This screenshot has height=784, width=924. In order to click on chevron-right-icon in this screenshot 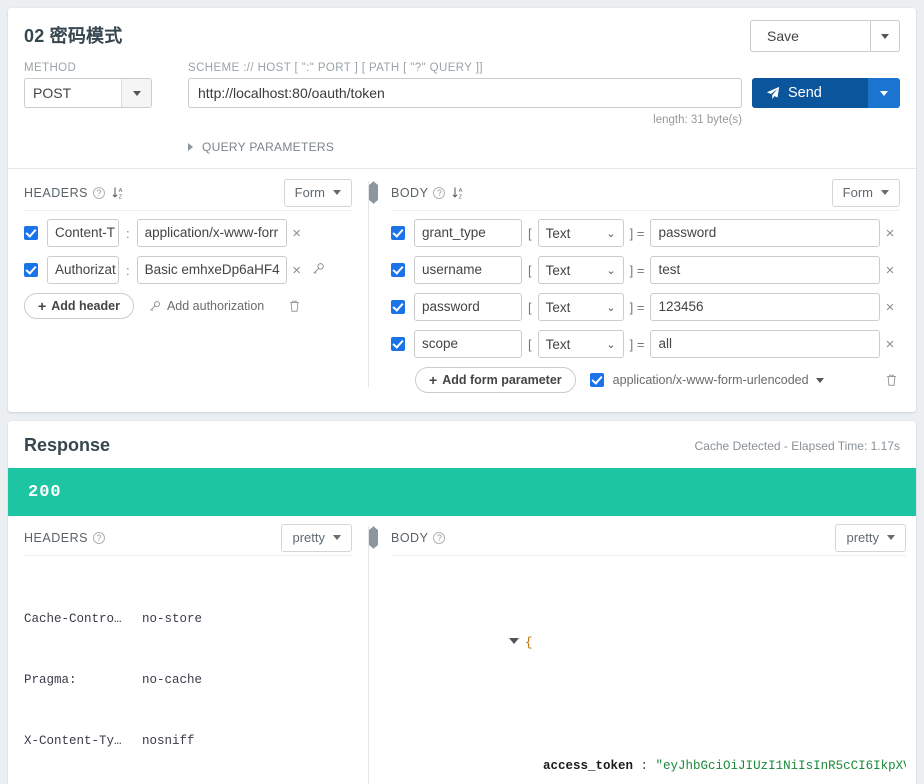, I will do `click(375, 192)`.